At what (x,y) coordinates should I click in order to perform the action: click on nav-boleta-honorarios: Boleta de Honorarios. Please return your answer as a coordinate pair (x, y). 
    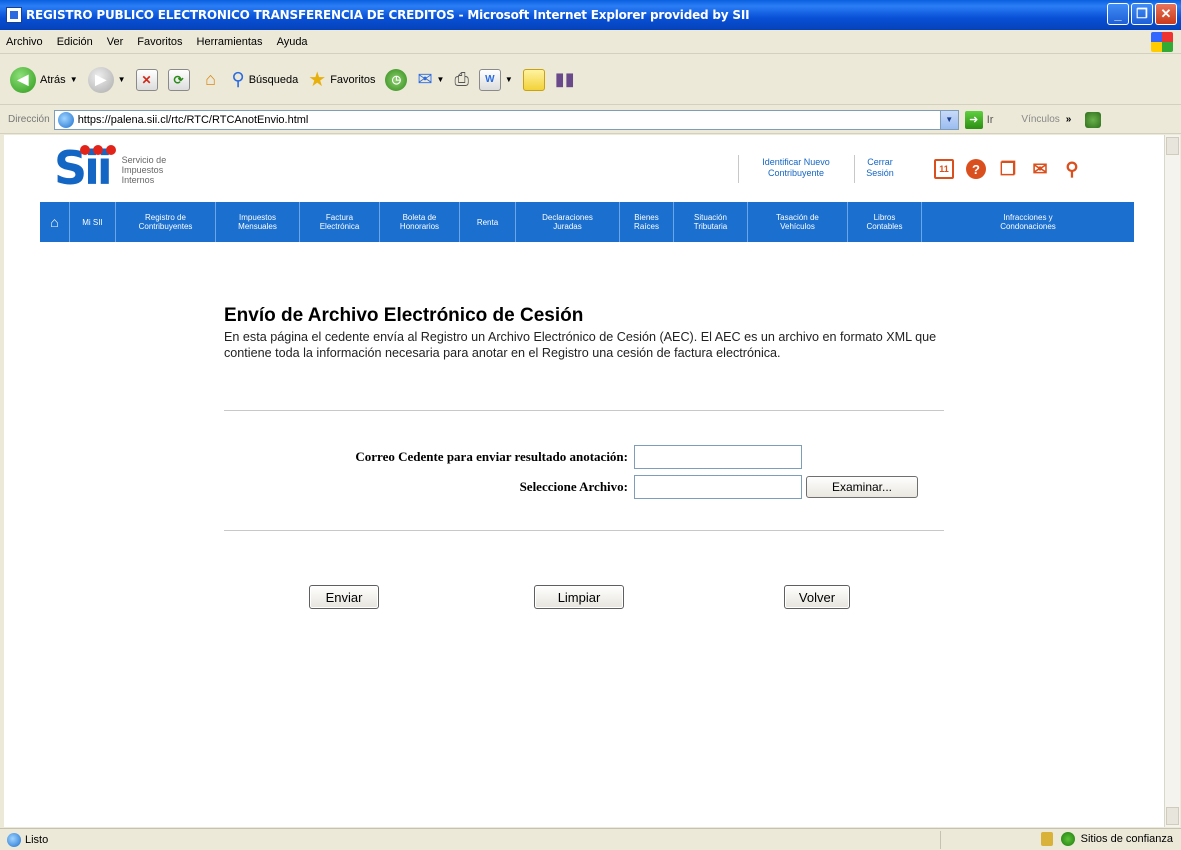
    Looking at the image, I should click on (420, 222).